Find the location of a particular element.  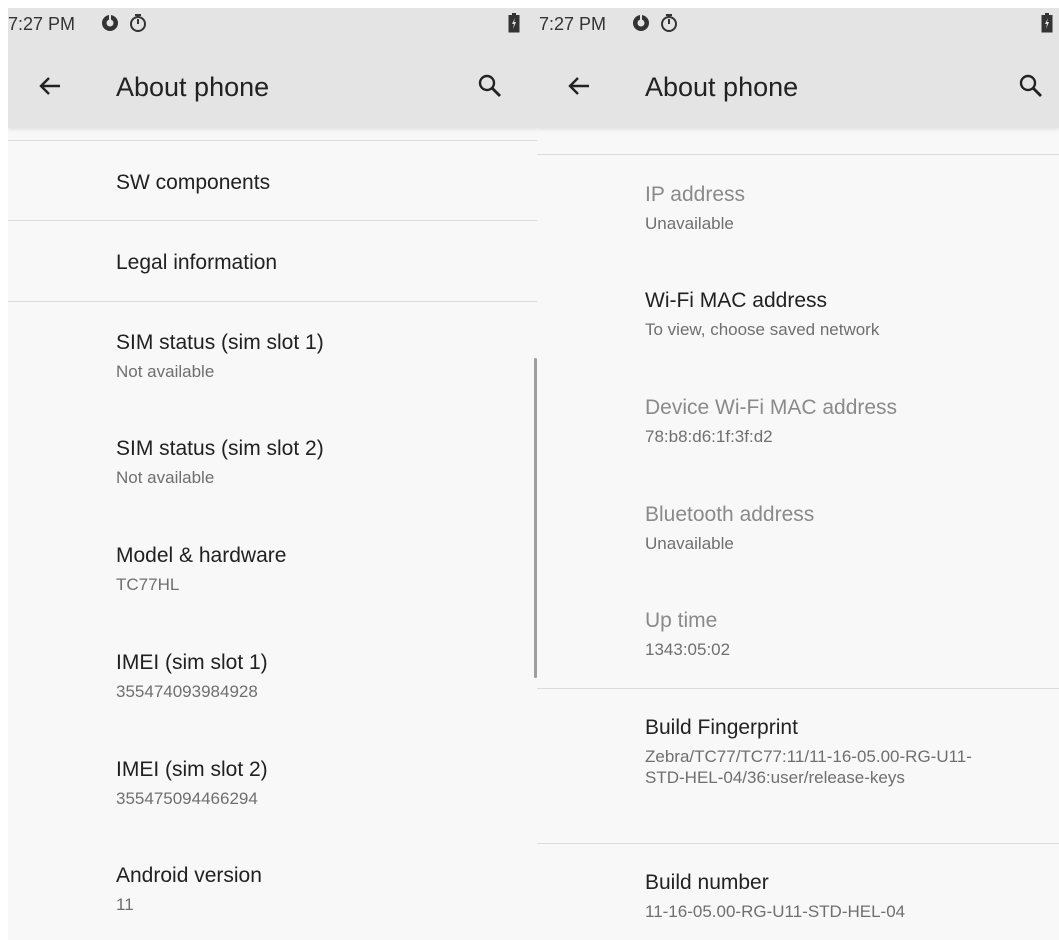

item-subtitle: 355474093984928 is located at coordinates (187, 691).